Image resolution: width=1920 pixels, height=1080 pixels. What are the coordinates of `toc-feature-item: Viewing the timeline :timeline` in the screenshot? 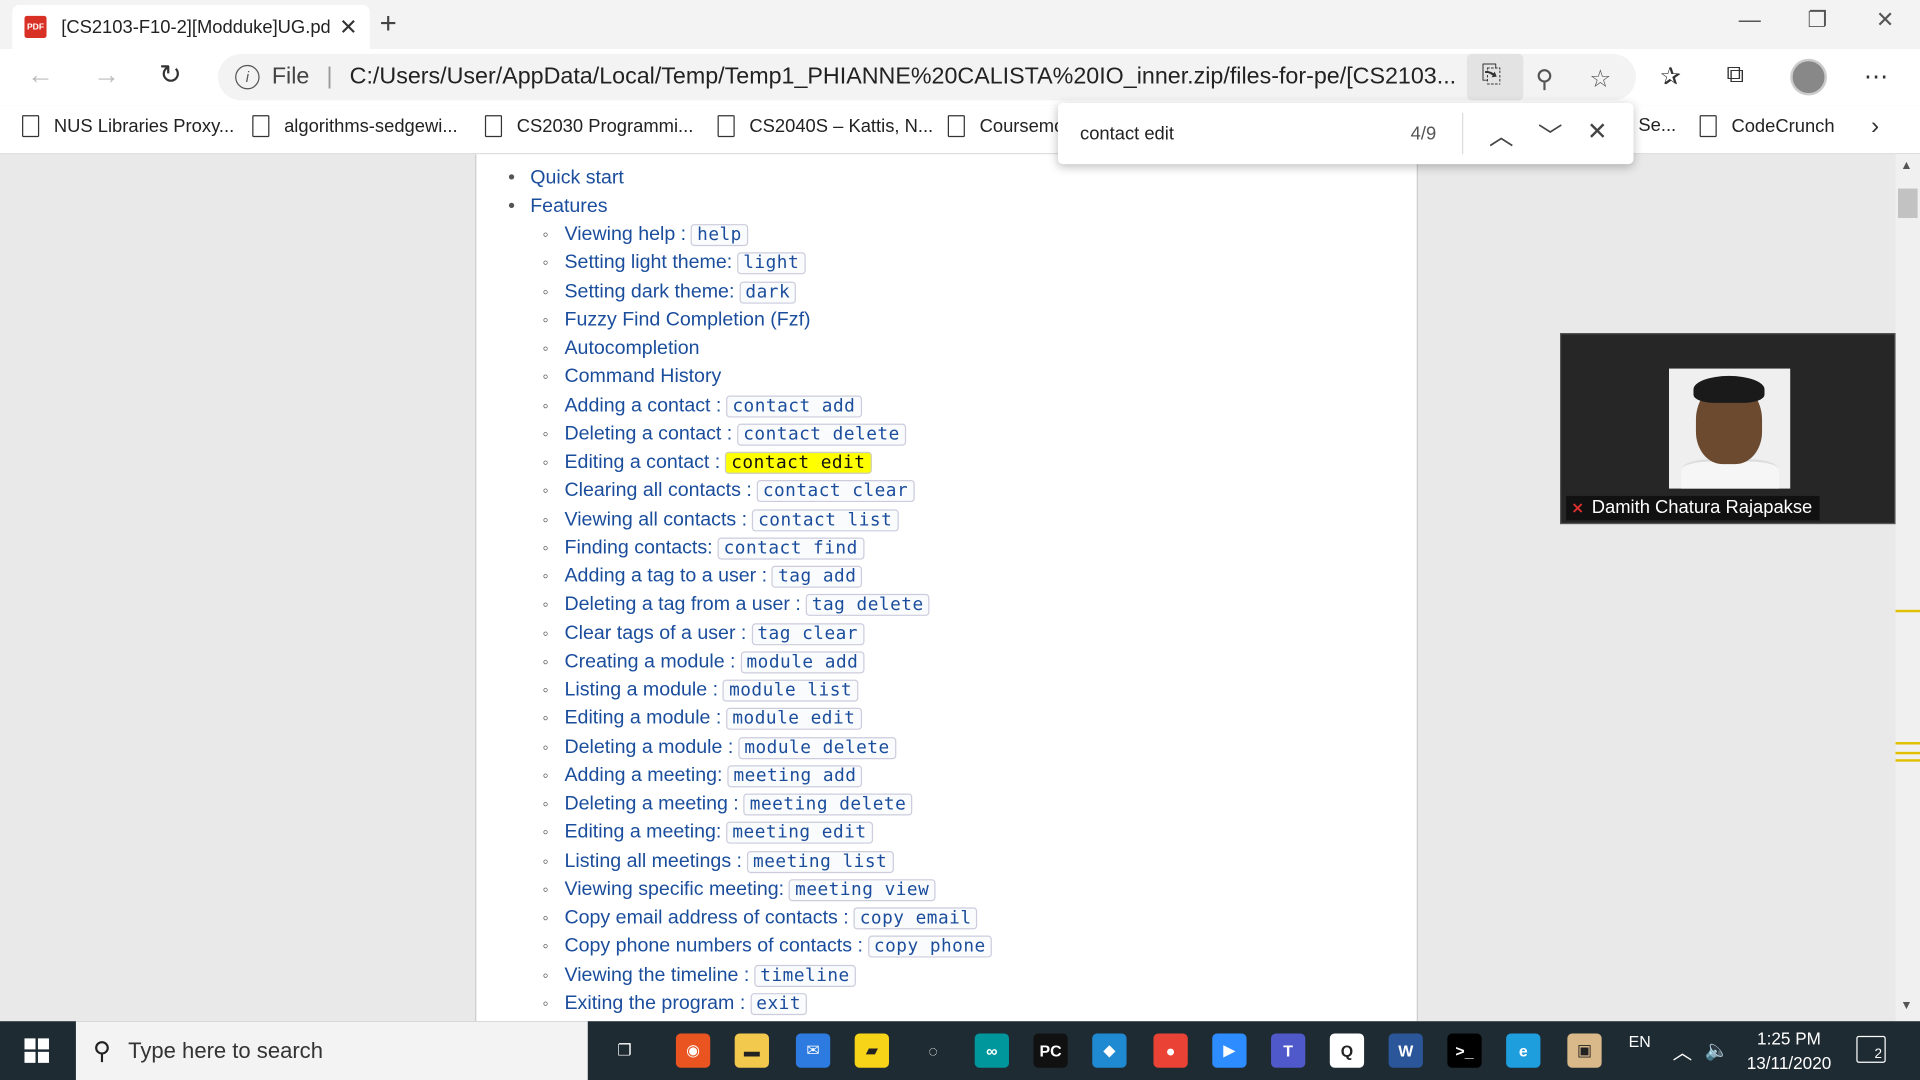 It's located at (766, 975).